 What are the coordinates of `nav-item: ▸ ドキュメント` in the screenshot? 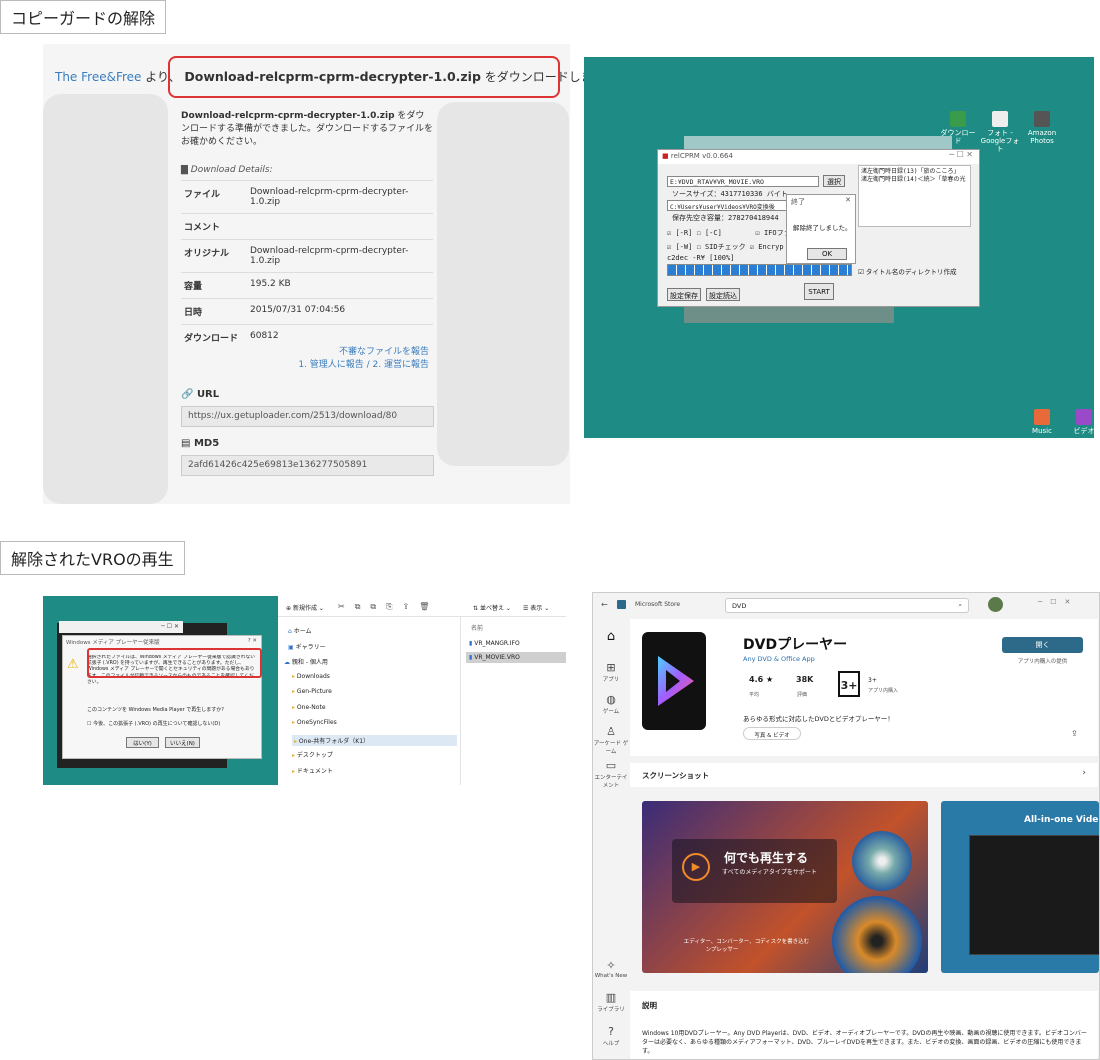 It's located at (312, 770).